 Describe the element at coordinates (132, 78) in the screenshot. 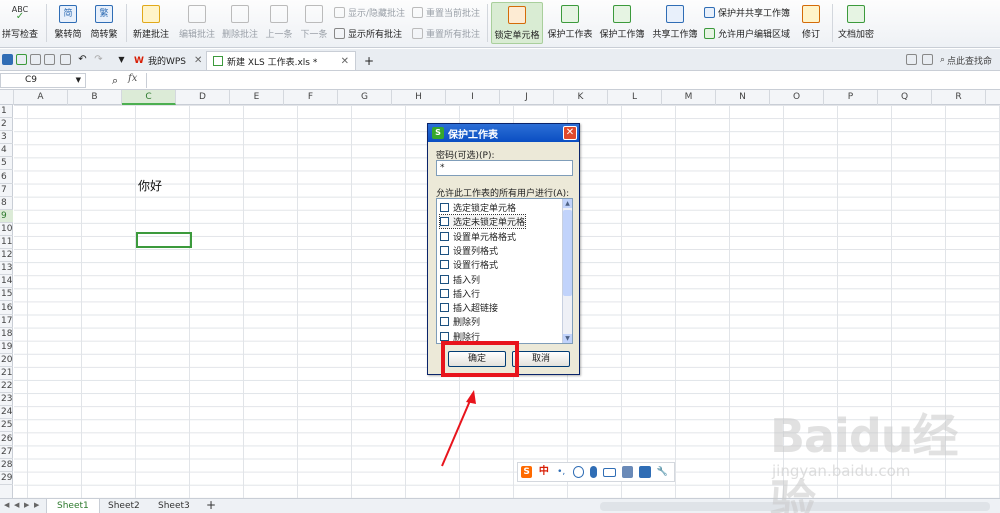

I see `fx-icon: fx` at that location.